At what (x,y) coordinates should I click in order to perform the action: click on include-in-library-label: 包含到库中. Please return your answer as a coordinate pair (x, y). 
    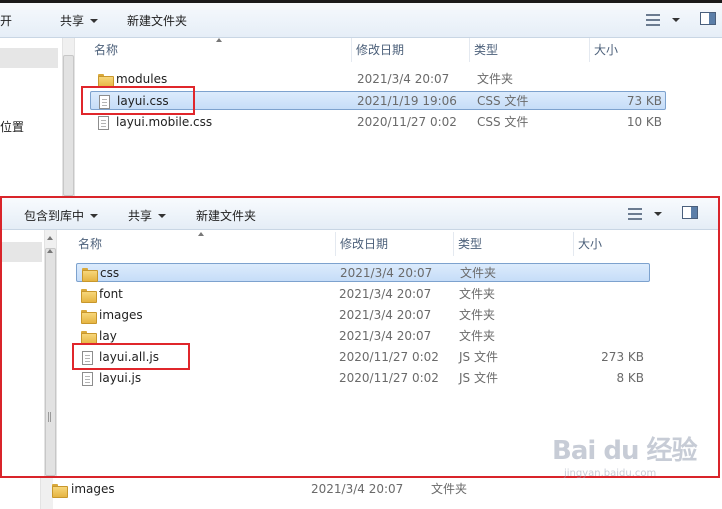
    Looking at the image, I should click on (54, 216).